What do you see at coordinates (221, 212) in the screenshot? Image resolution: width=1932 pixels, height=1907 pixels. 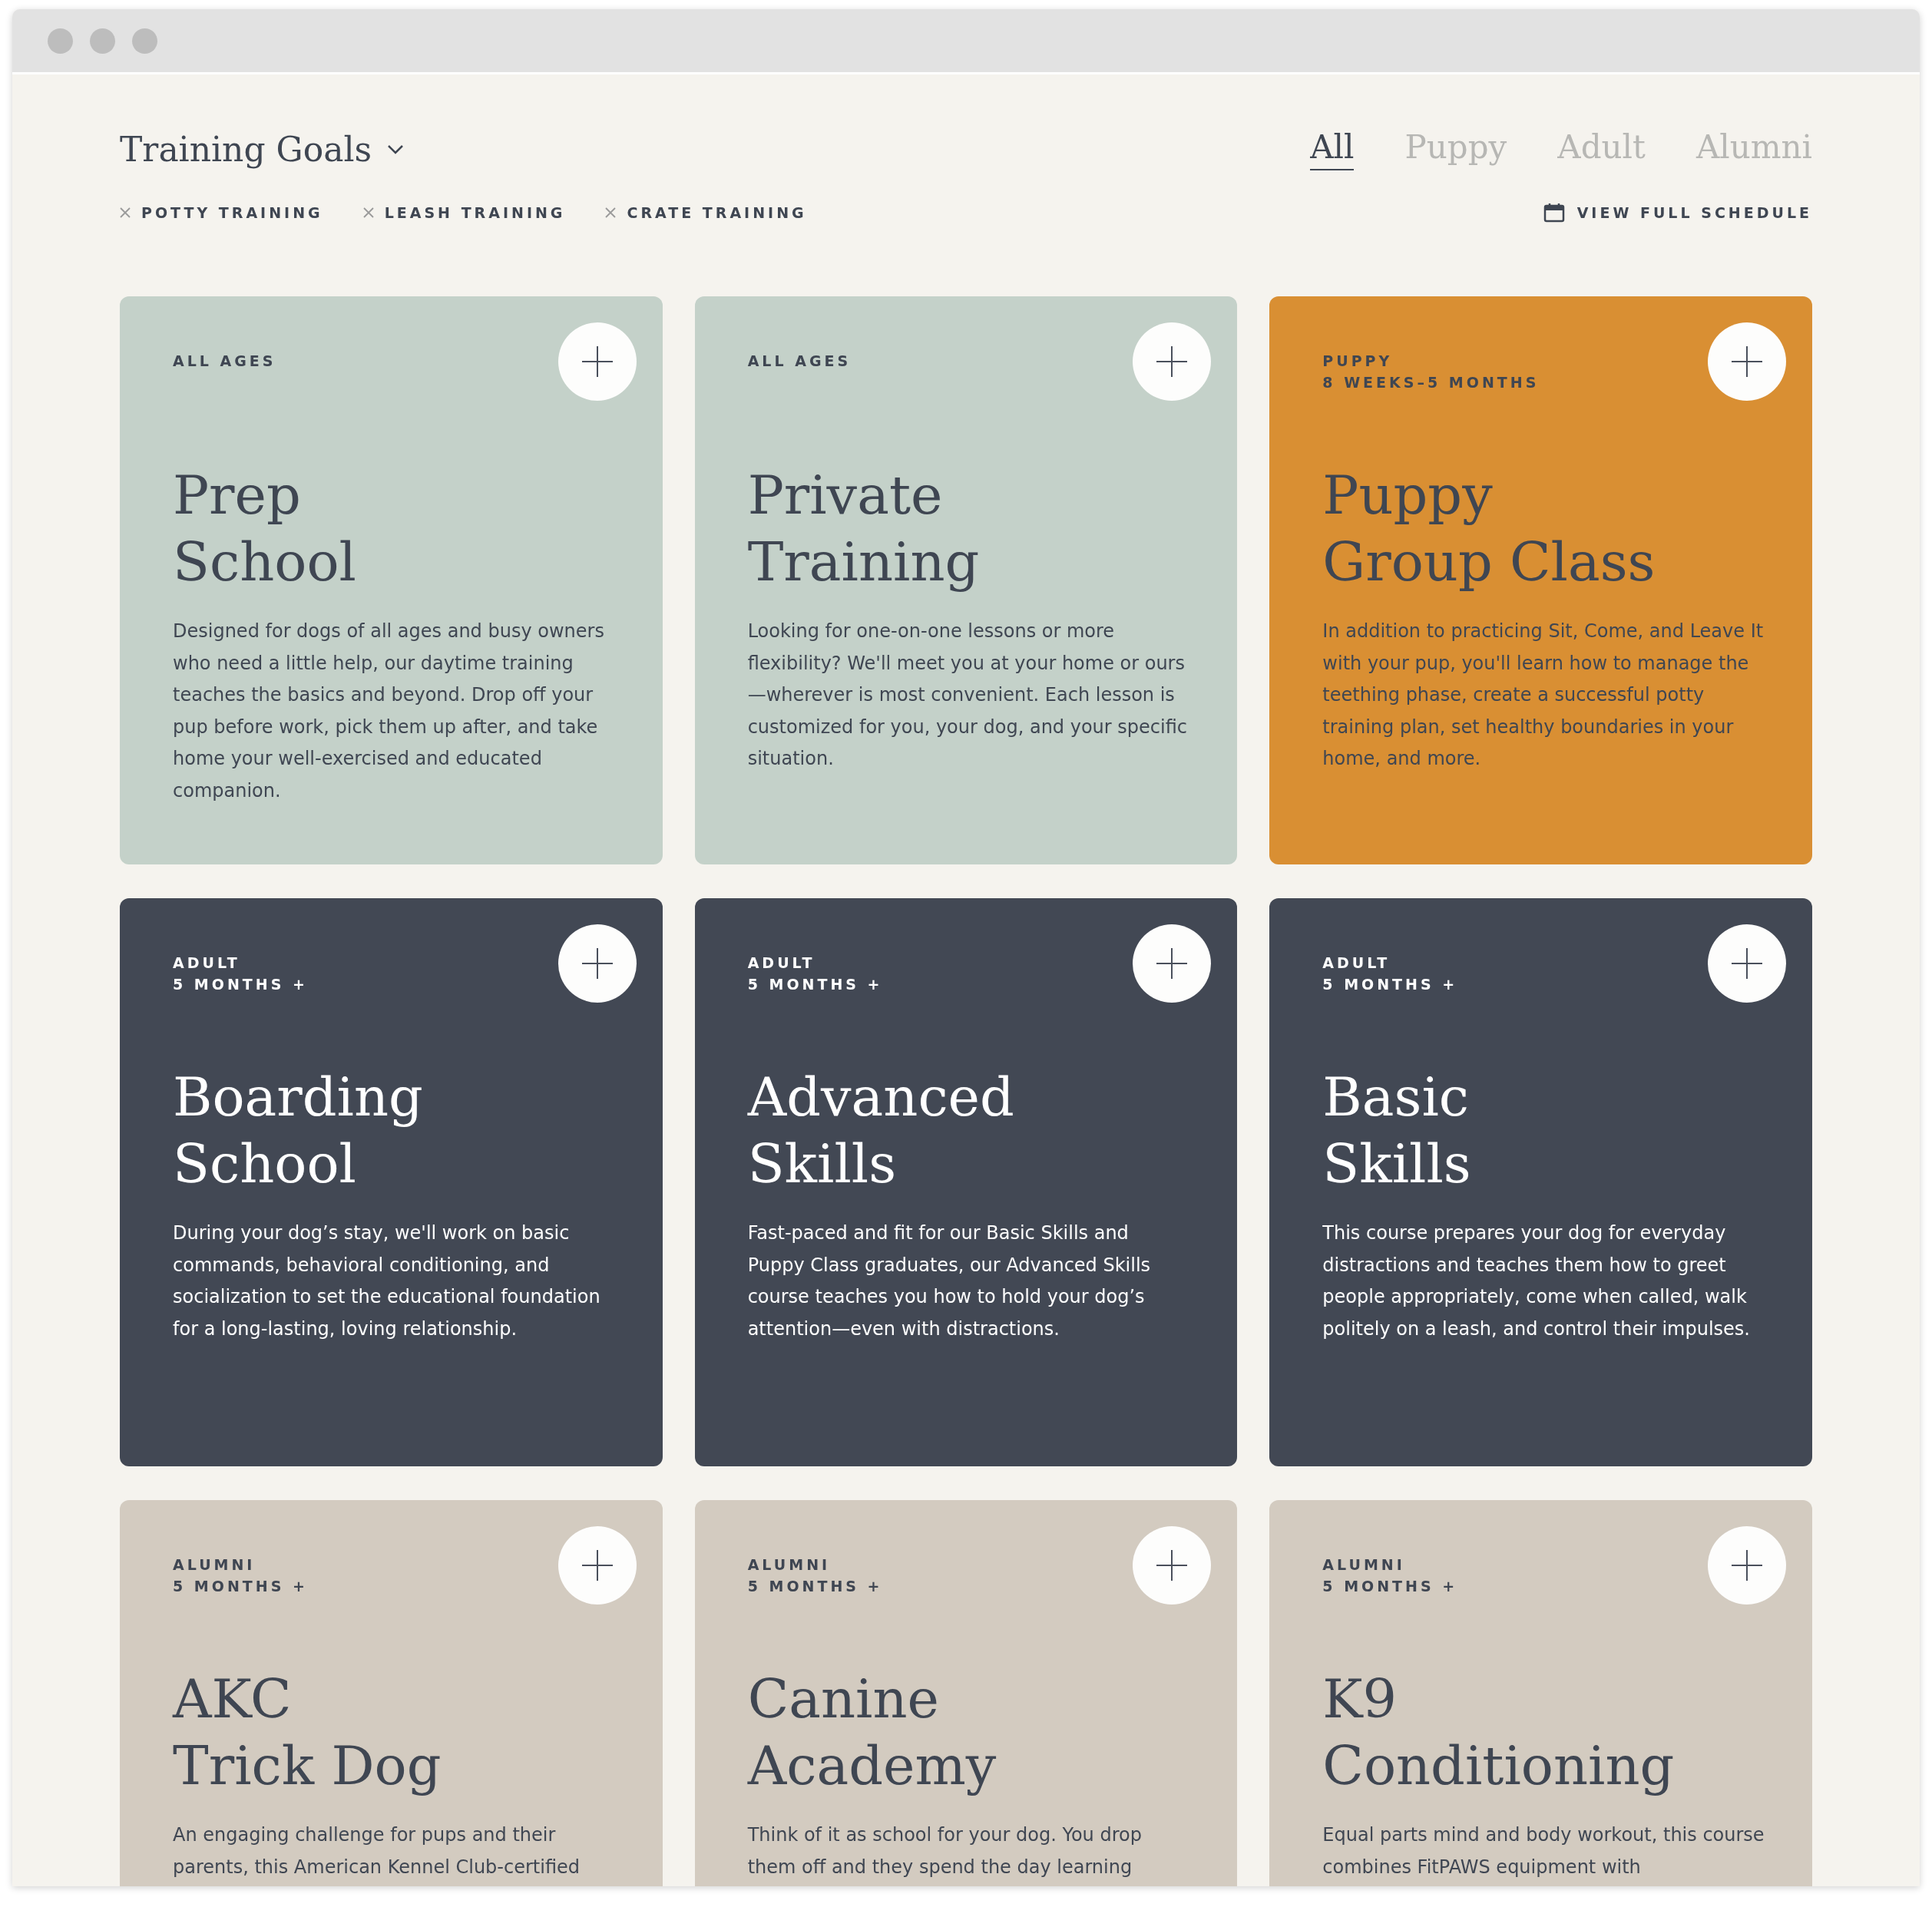 I see `filter-chip: POTTY TRAINING` at bounding box center [221, 212].